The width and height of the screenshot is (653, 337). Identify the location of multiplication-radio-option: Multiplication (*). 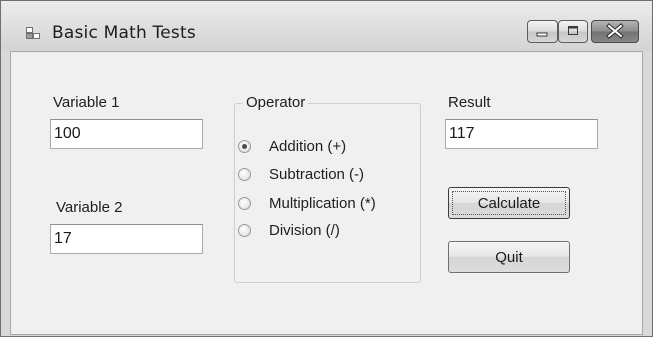
(307, 203).